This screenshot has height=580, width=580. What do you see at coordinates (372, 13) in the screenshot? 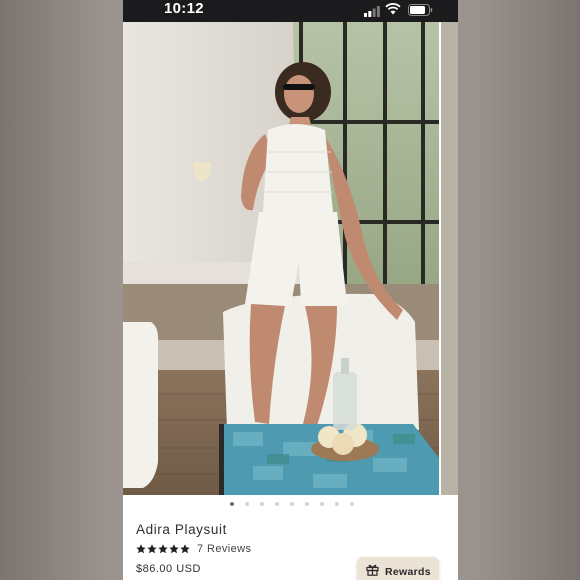
I see `cellular-signal-icon` at bounding box center [372, 13].